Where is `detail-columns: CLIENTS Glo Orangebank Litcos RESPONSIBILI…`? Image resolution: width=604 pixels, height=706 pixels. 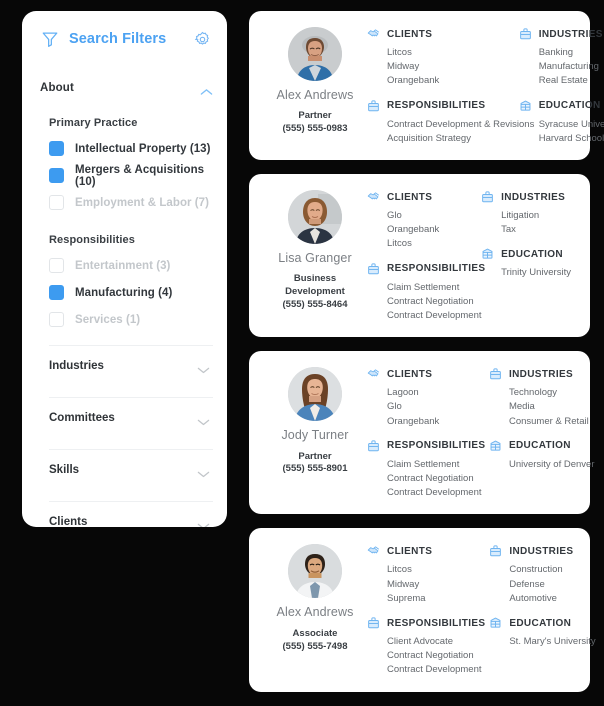
detail-columns: CLIENTS Glo Orangebank Litcos RESPONSIBILI… is located at coordinates (476, 255).